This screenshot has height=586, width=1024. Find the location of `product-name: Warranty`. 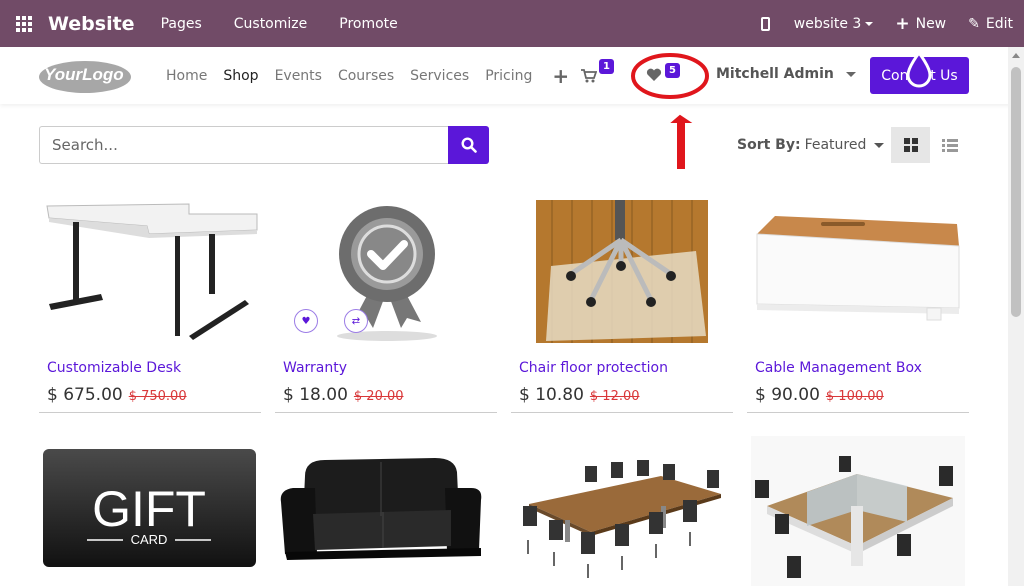

product-name: Warranty is located at coordinates (315, 368).